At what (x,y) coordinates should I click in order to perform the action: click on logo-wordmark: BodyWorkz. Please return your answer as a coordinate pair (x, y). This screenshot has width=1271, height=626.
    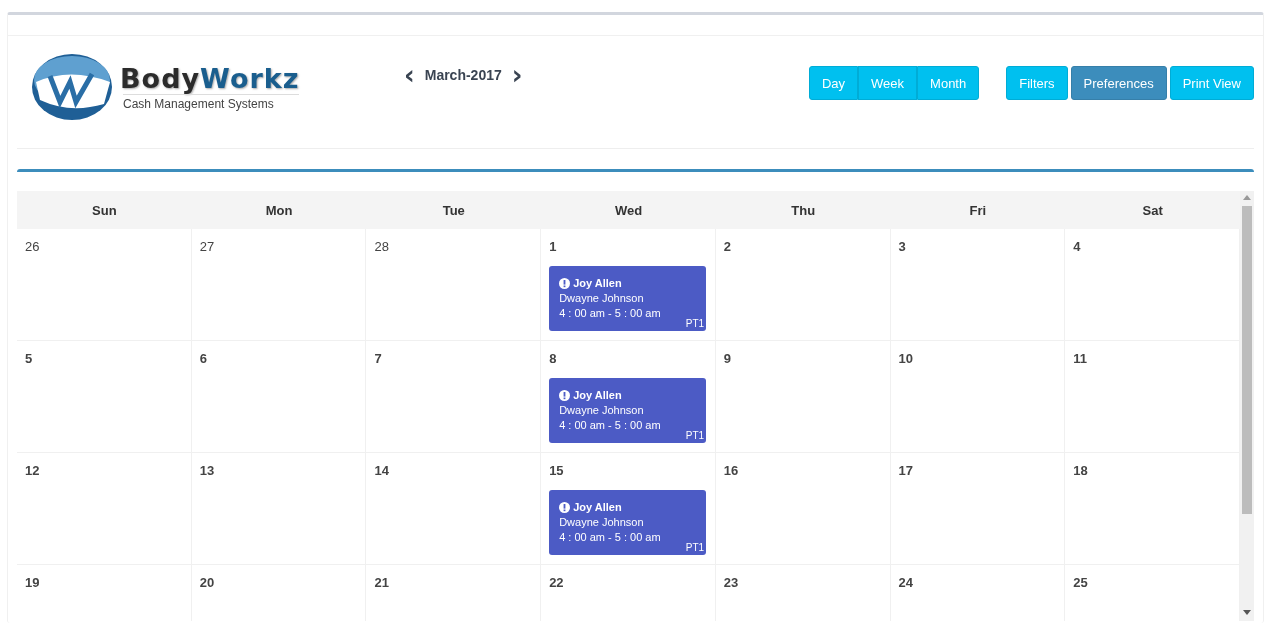
    Looking at the image, I should click on (210, 78).